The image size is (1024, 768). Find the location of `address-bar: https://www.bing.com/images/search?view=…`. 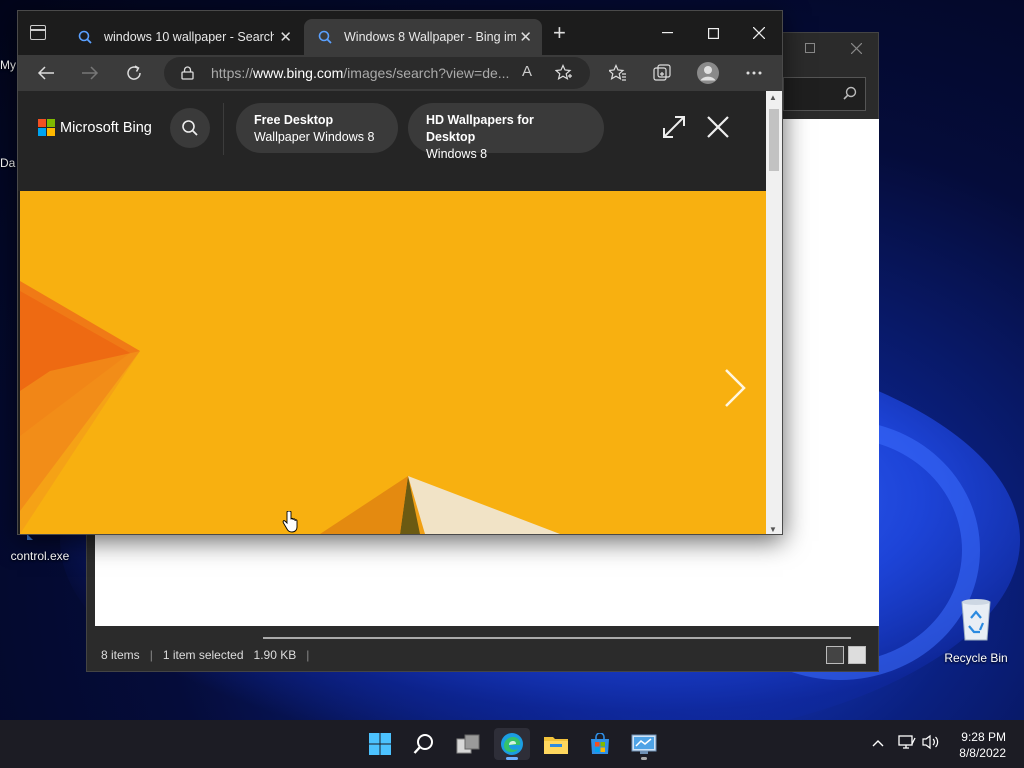

address-bar: https://www.bing.com/images/search?view=… is located at coordinates (377, 73).